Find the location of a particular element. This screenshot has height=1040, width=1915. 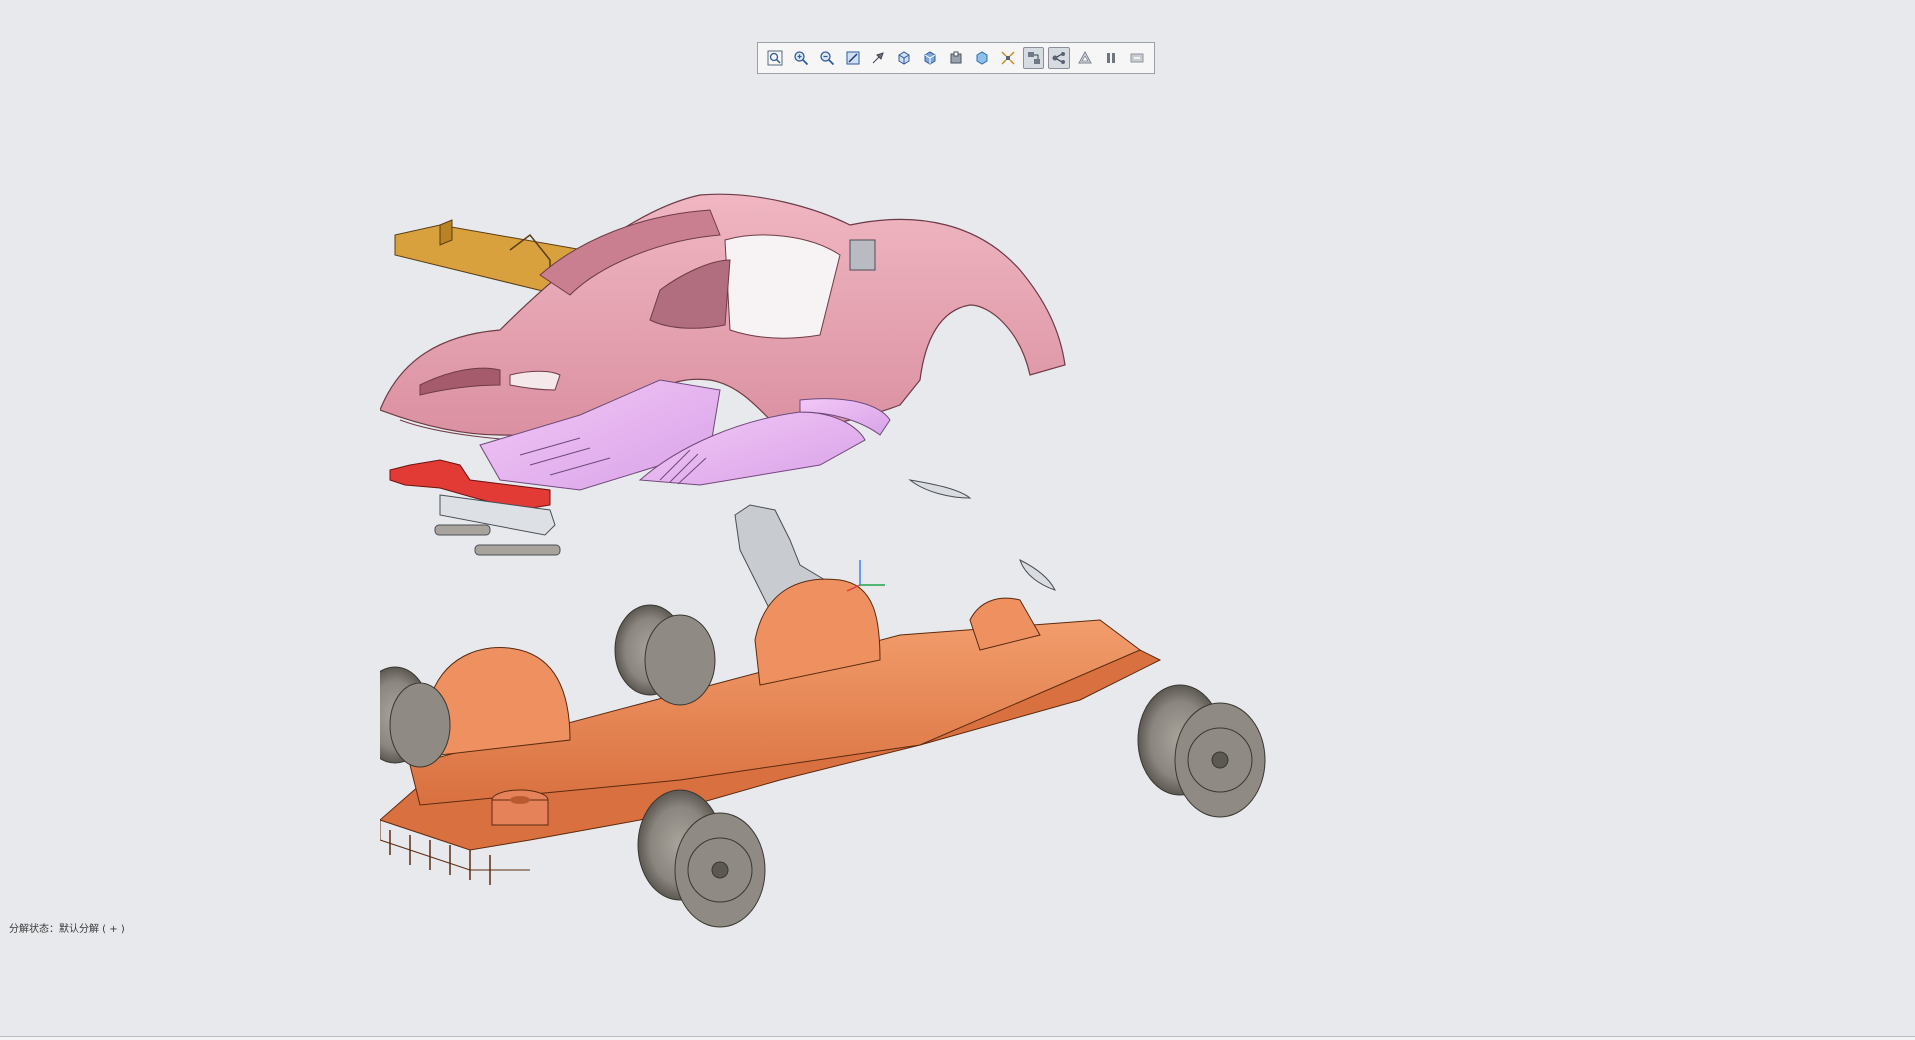

zoom-in-button is located at coordinates (801, 58).